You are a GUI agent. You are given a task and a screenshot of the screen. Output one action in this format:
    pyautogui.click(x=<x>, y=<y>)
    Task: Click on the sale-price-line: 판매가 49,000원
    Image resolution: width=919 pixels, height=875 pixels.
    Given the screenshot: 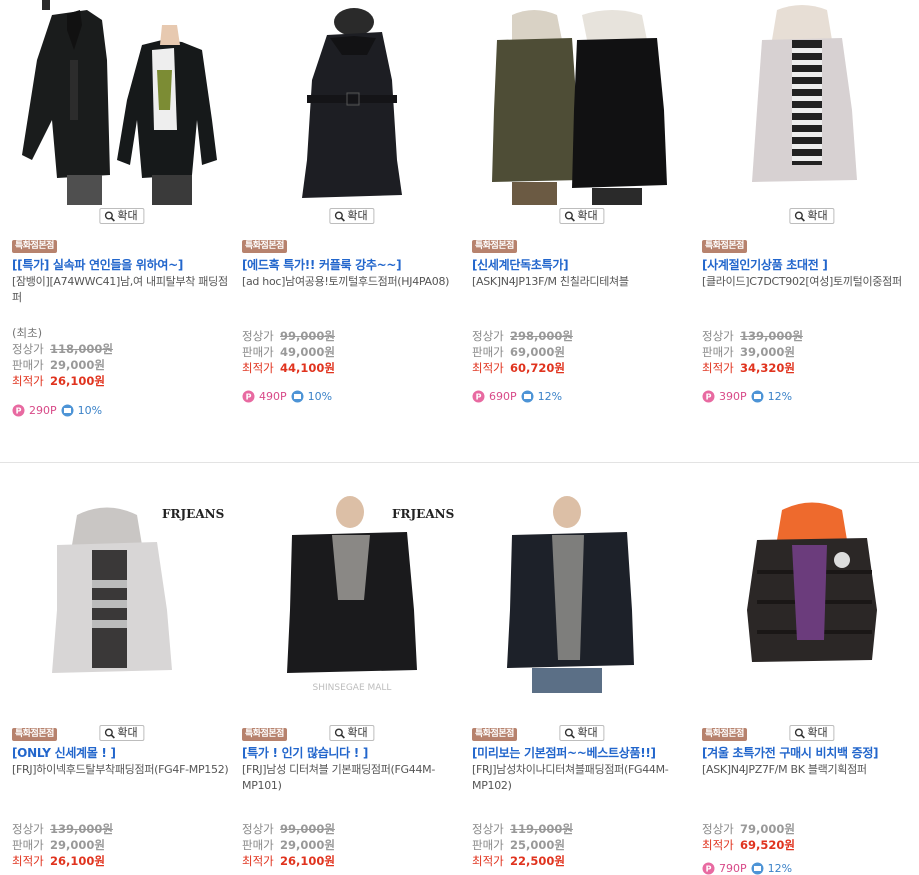 What is the action you would take?
    pyautogui.click(x=288, y=352)
    